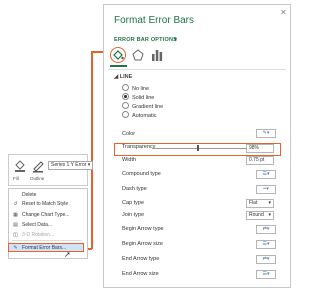 This screenshot has width=320, height=295. Describe the element at coordinates (283, 12) in the screenshot. I see `close-icon: ✕` at that location.